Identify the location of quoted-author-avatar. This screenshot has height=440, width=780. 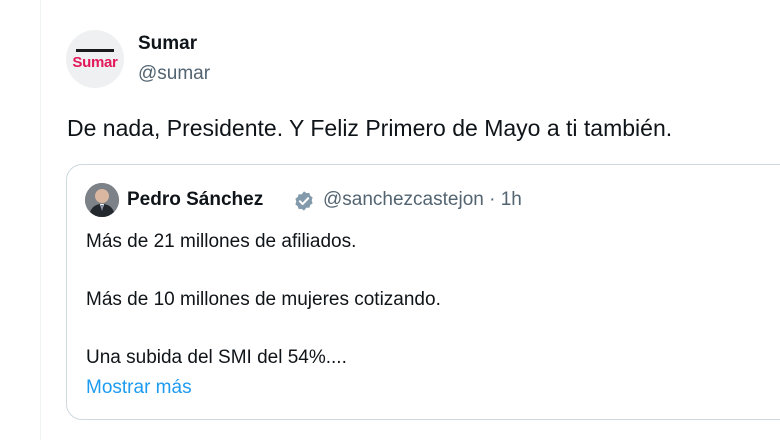
(102, 200).